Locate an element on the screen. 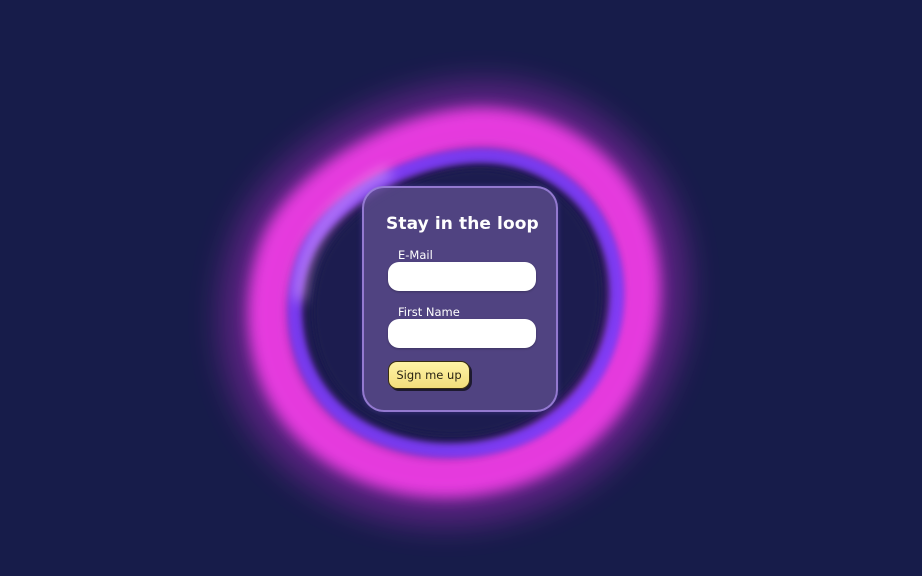 The width and height of the screenshot is (922, 576). form-title: Stay in the loop is located at coordinates (462, 224).